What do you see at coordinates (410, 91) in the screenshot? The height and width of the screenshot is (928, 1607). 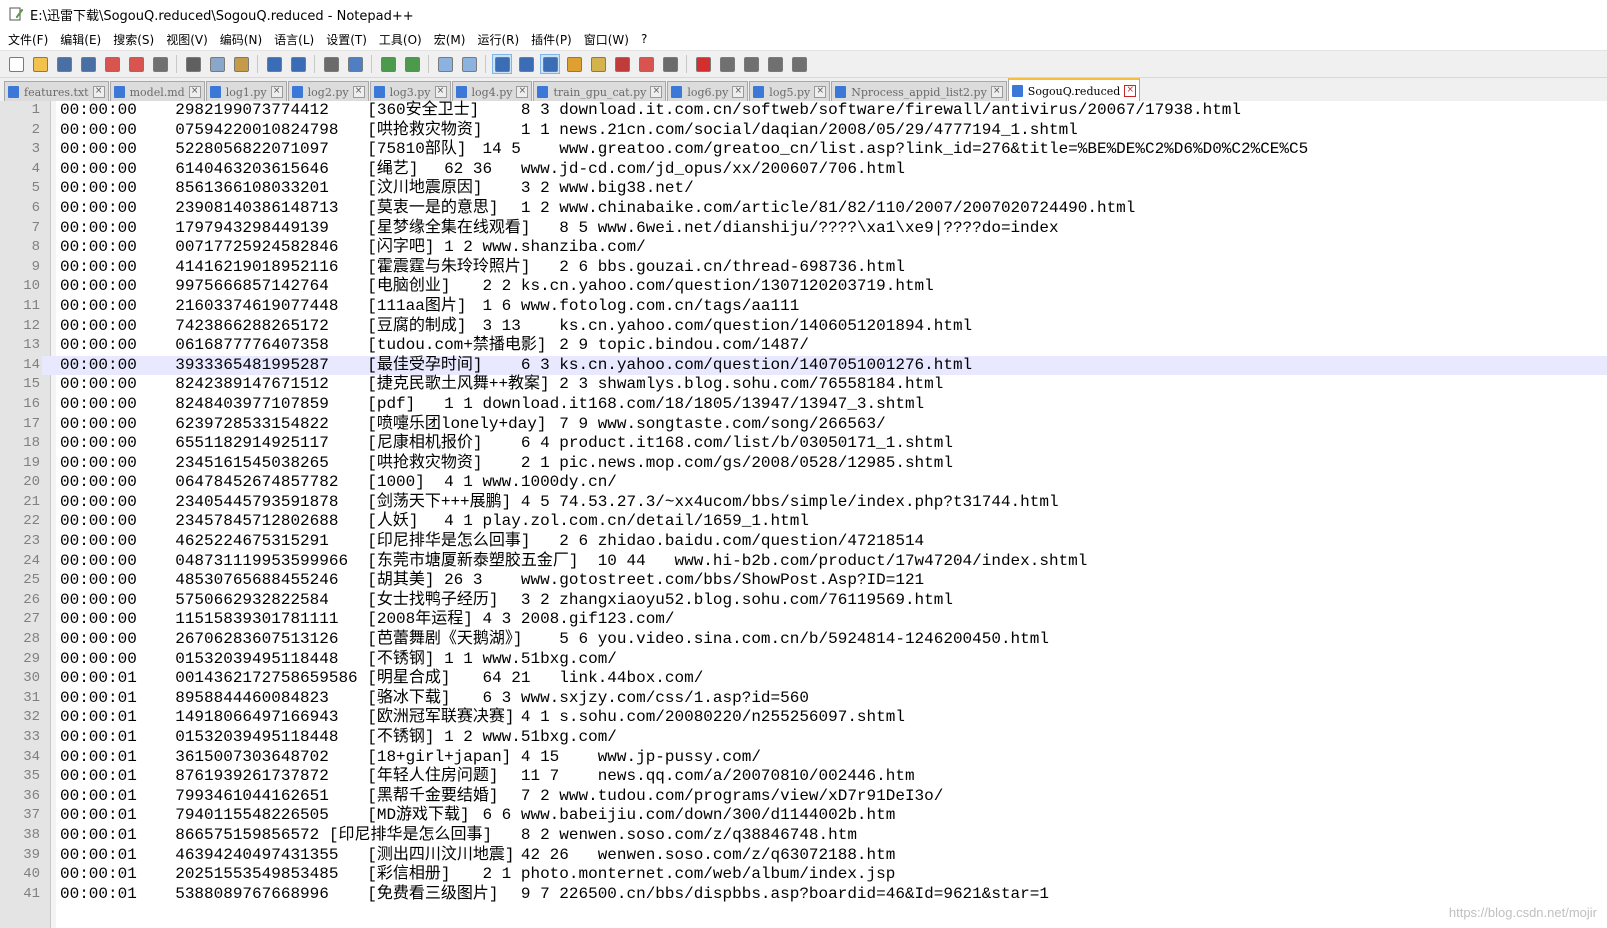 I see `tab-4: log3.py ×` at bounding box center [410, 91].